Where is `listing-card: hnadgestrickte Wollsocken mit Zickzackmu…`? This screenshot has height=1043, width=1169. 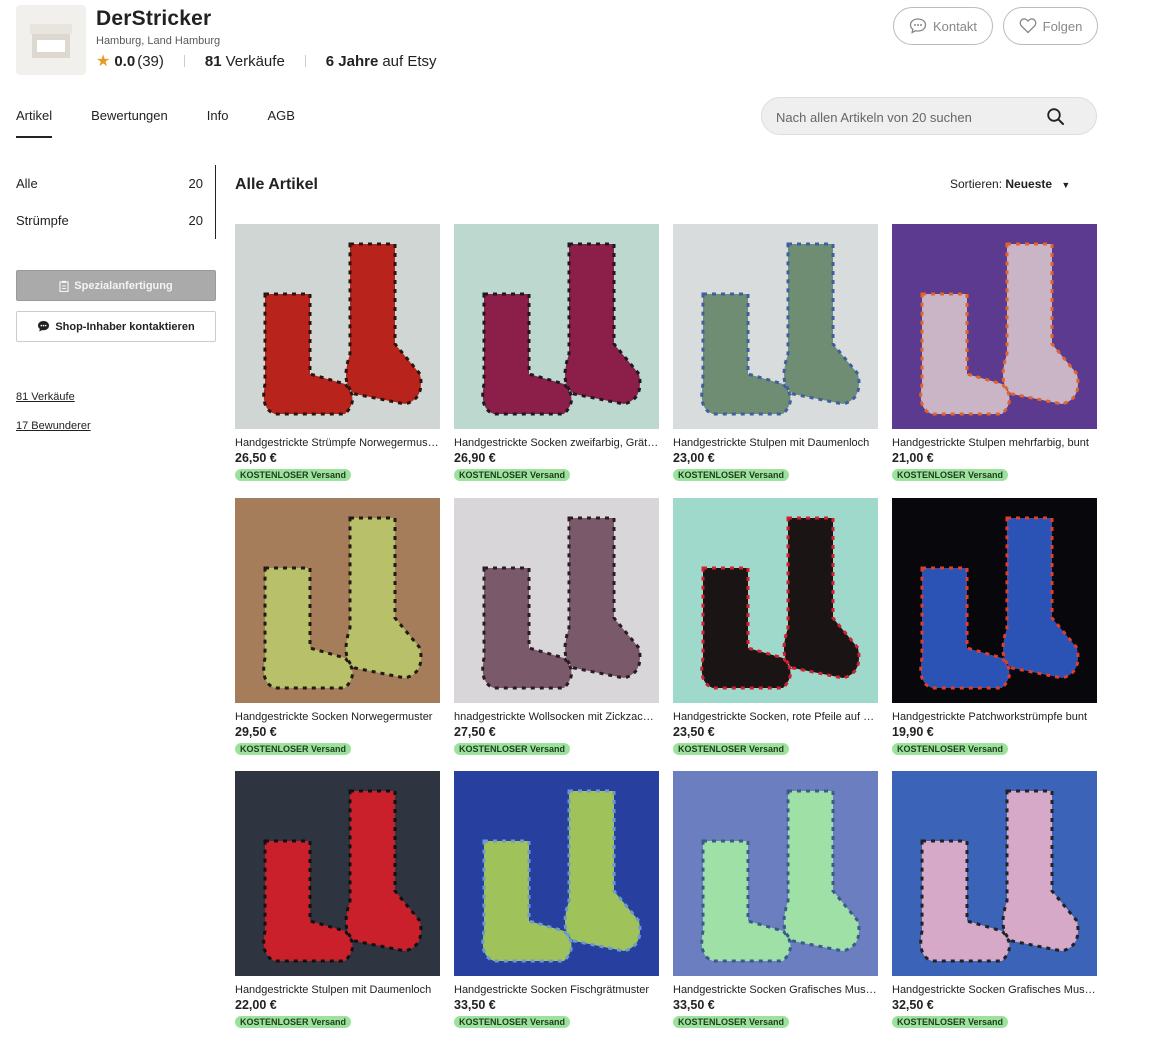 listing-card: hnadgestrickte Wollsocken mit Zickzackmu… is located at coordinates (556, 628).